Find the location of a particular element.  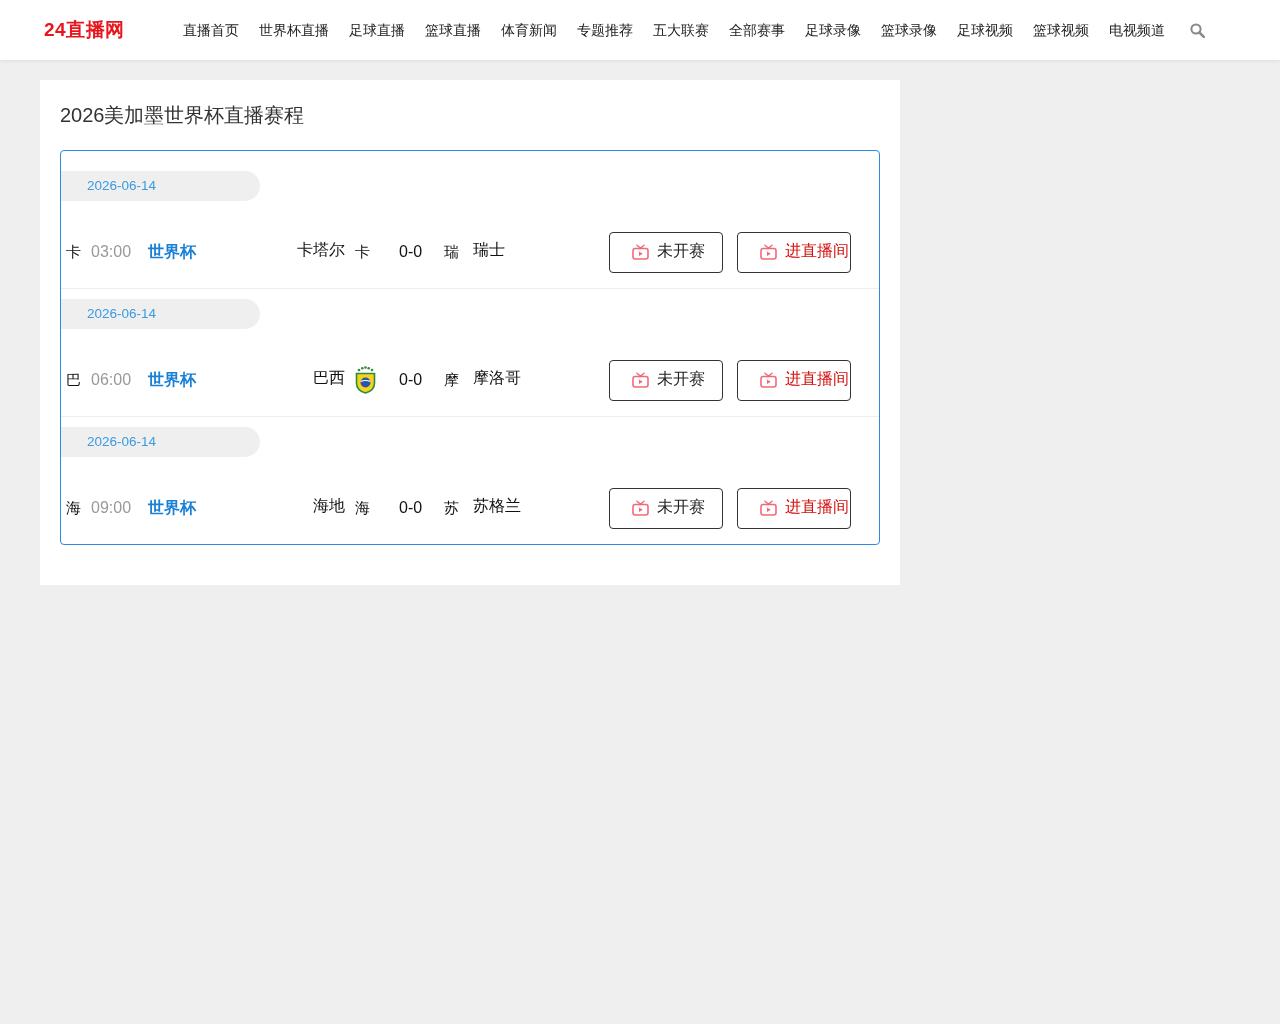

nav-link: 世界杯直播 is located at coordinates (294, 30).